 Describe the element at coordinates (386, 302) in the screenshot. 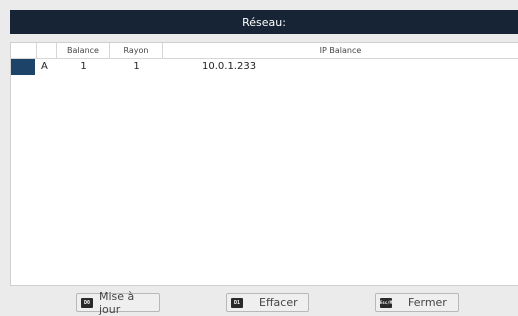

I see `esc-key-icon: Esc/M` at that location.